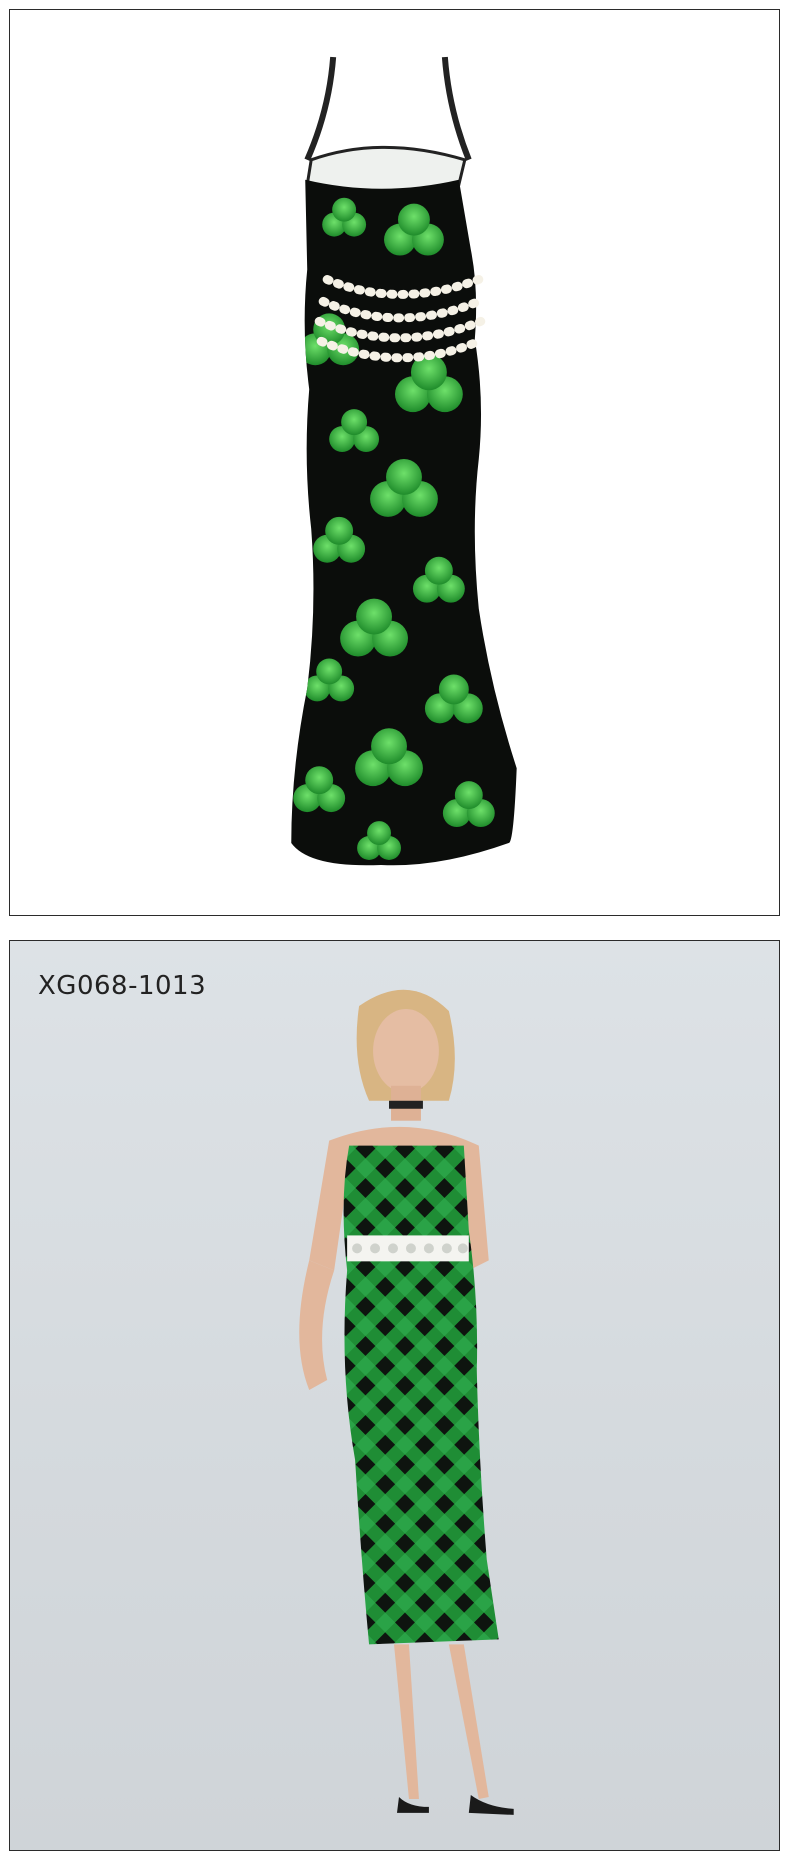  I want to click on model-photo-image, so click(406, 1402).